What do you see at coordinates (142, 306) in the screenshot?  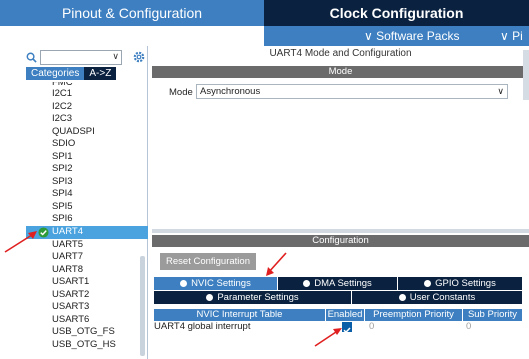 I see `list-scrollbar` at bounding box center [142, 306].